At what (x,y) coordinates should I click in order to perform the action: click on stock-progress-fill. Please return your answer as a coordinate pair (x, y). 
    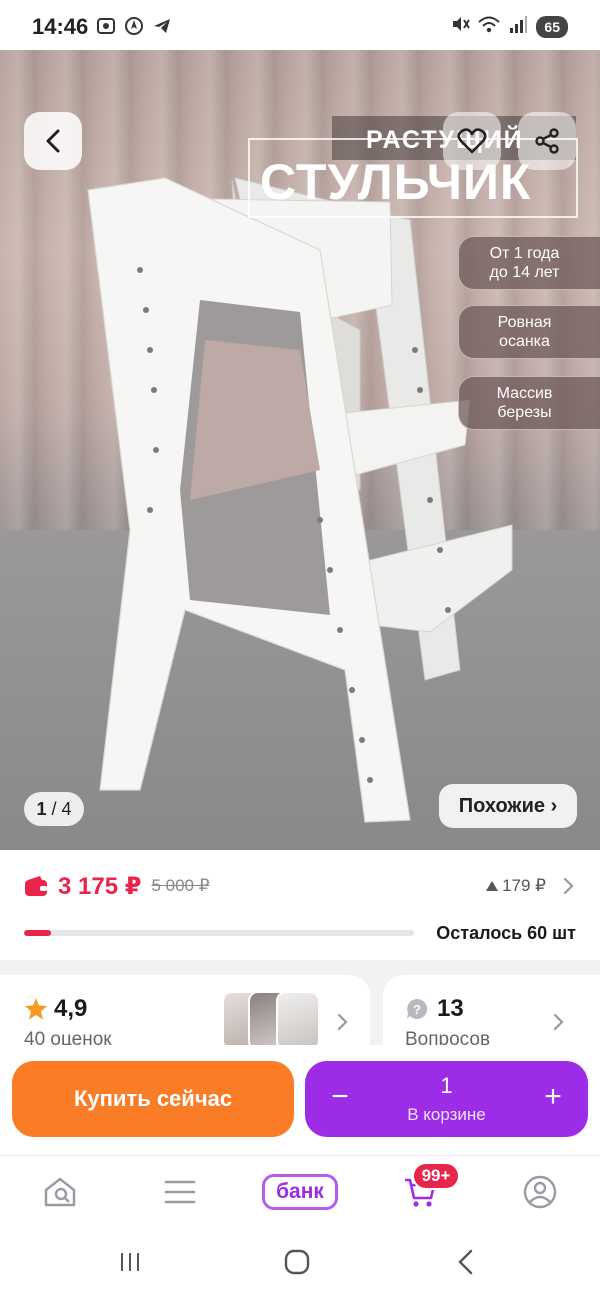
    Looking at the image, I should click on (38, 933).